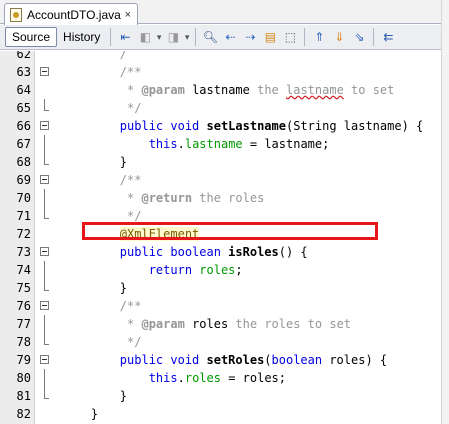 This screenshot has height=424, width=449. I want to click on java-file-icon, so click(16, 14).